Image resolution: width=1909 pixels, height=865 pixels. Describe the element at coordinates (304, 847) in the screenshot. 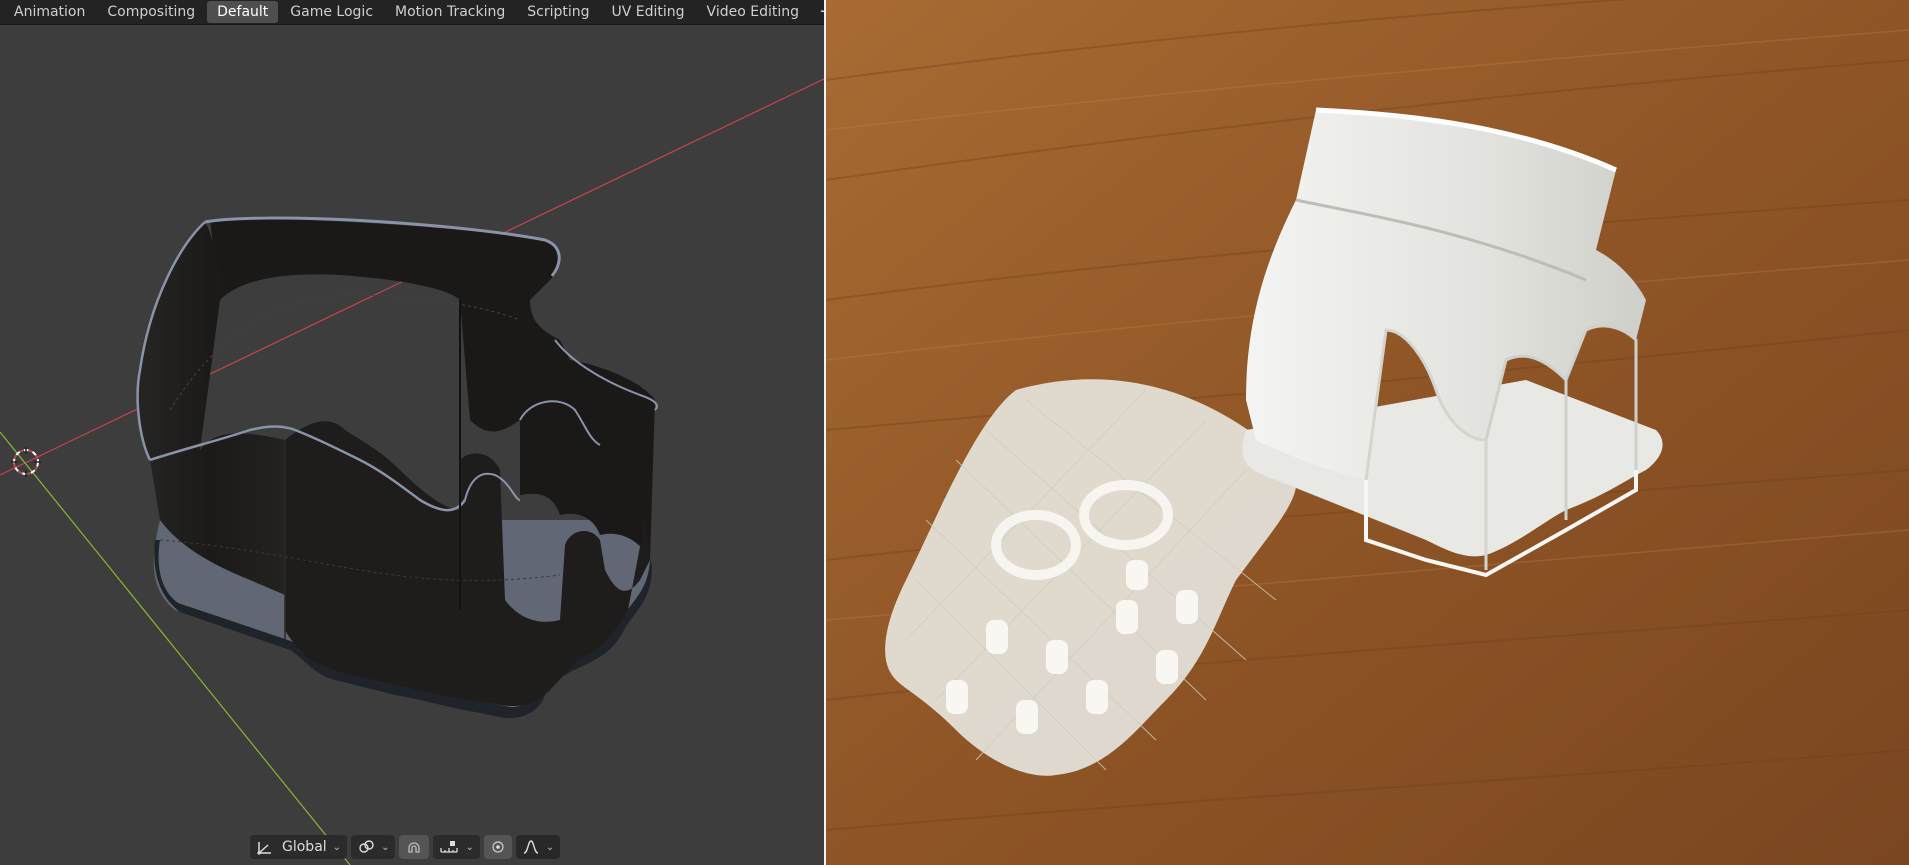

I see `orientation-value: Global` at that location.